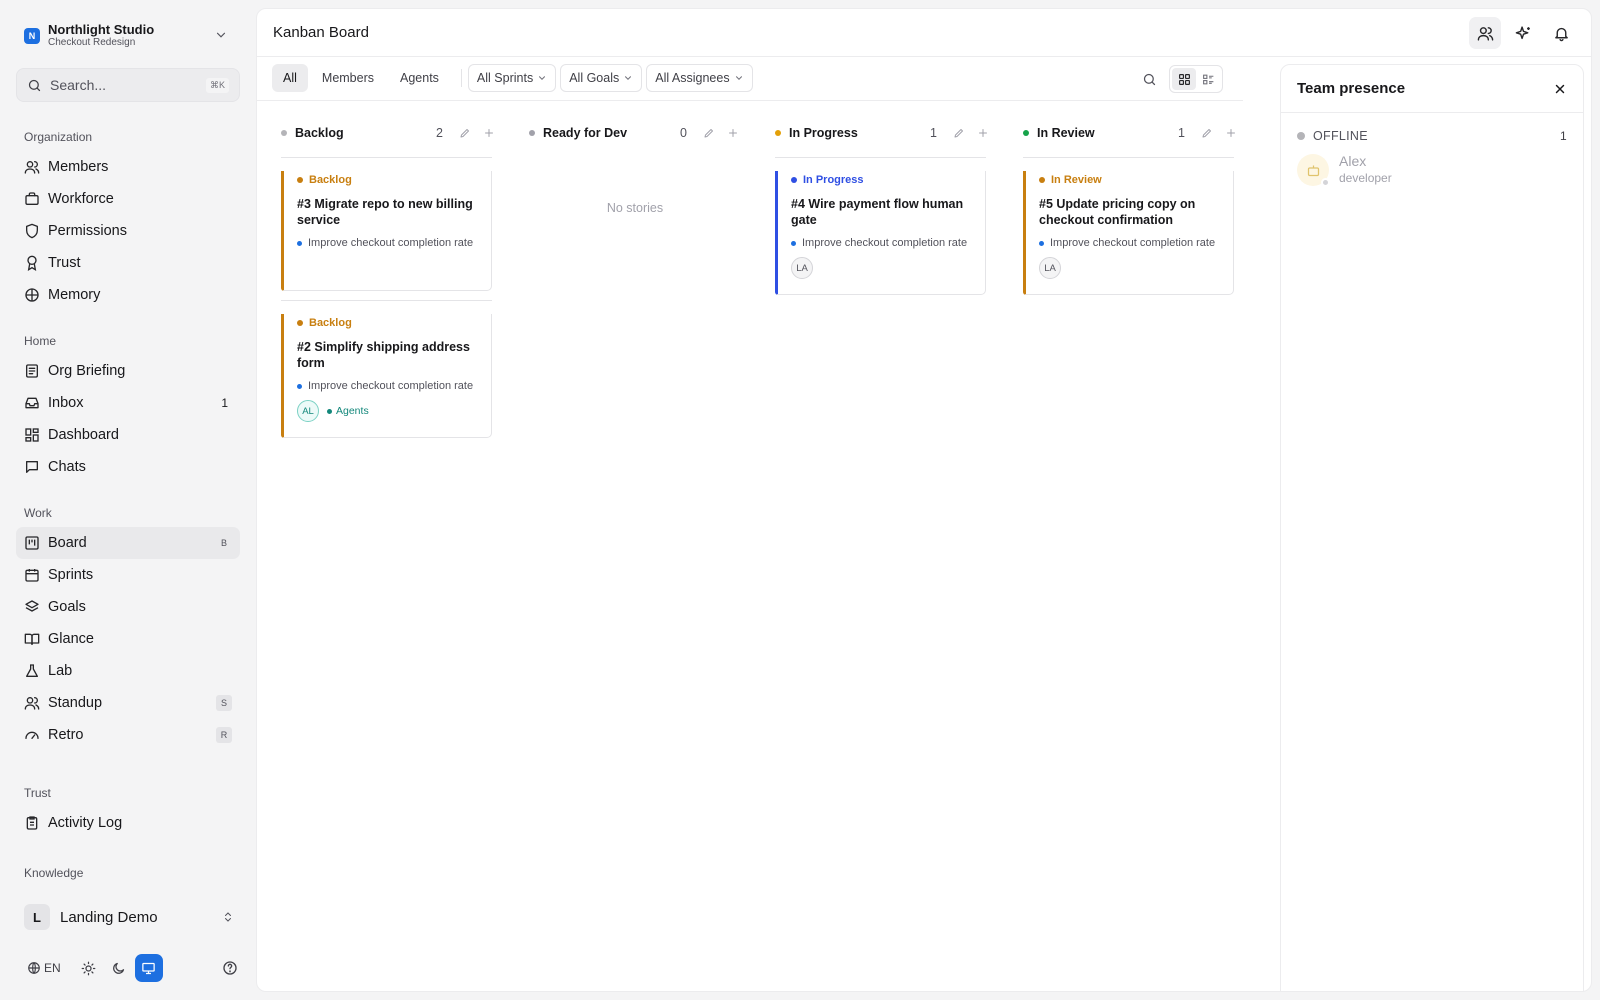  I want to click on sidebar-item-dashboard: Dashboard, so click(128, 435).